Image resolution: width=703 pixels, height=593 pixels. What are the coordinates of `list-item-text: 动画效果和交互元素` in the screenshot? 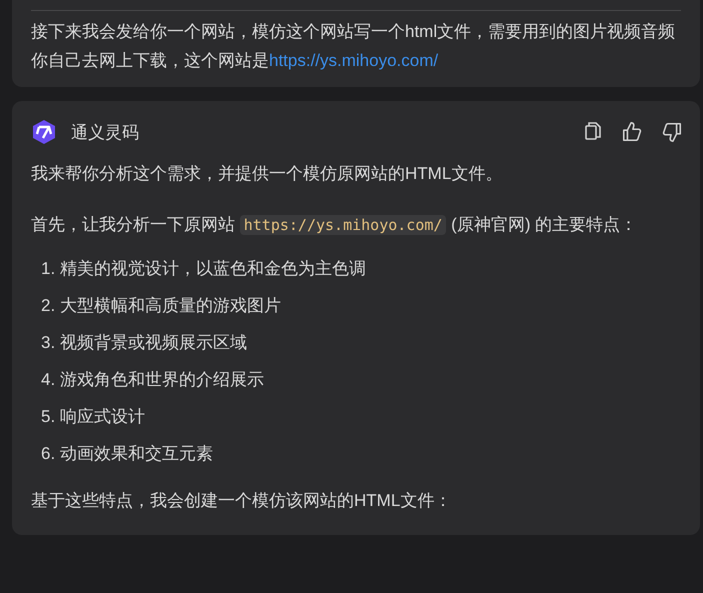 It's located at (137, 454).